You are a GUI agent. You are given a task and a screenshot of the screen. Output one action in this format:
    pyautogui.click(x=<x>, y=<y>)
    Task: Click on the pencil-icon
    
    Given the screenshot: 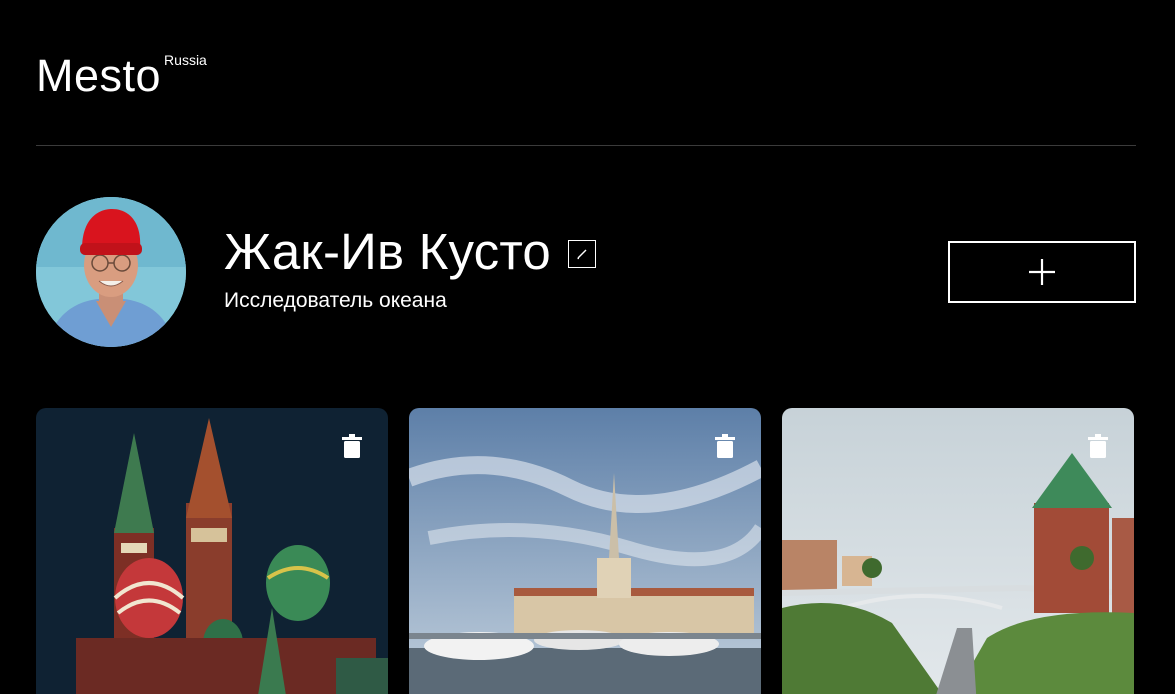 What is the action you would take?
    pyautogui.click(x=582, y=254)
    